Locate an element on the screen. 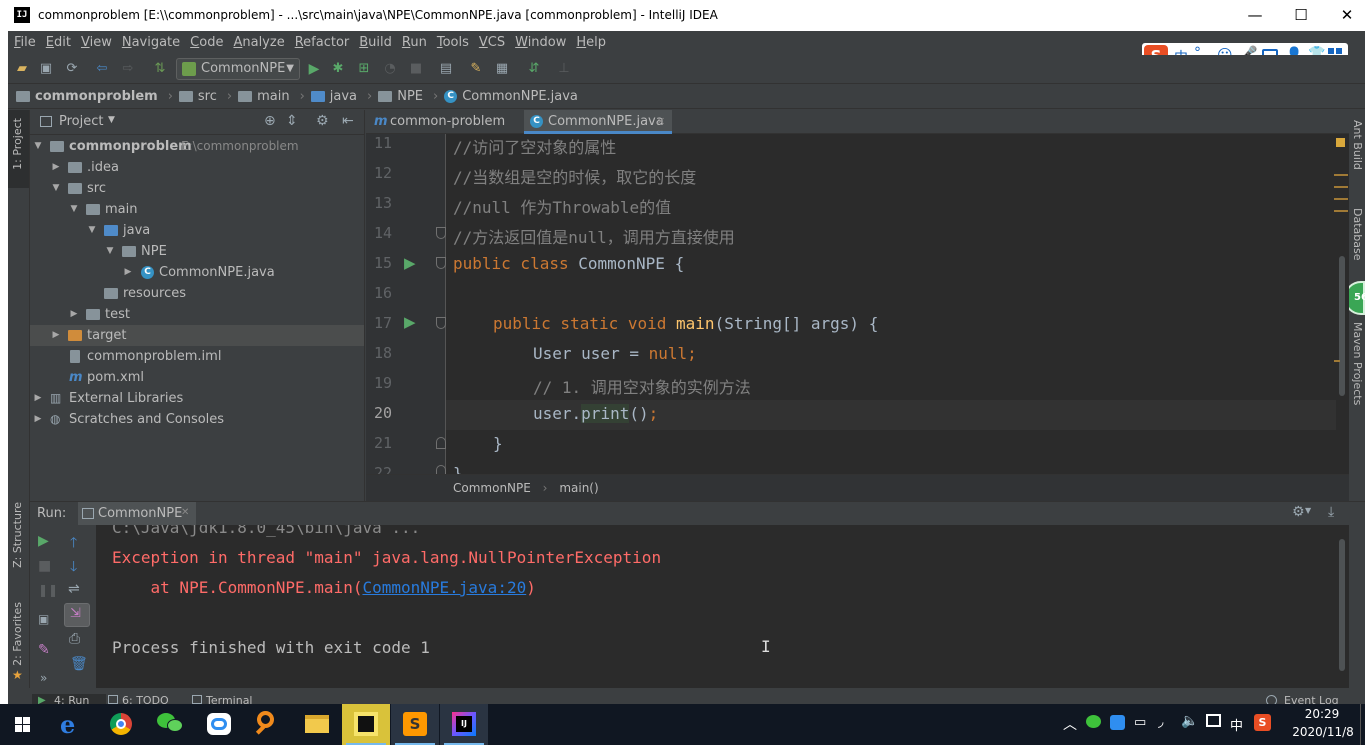 This screenshot has width=1365, height=745. tab-commonnpe-java: C CommonNPE.java ✕ is located at coordinates (598, 122).